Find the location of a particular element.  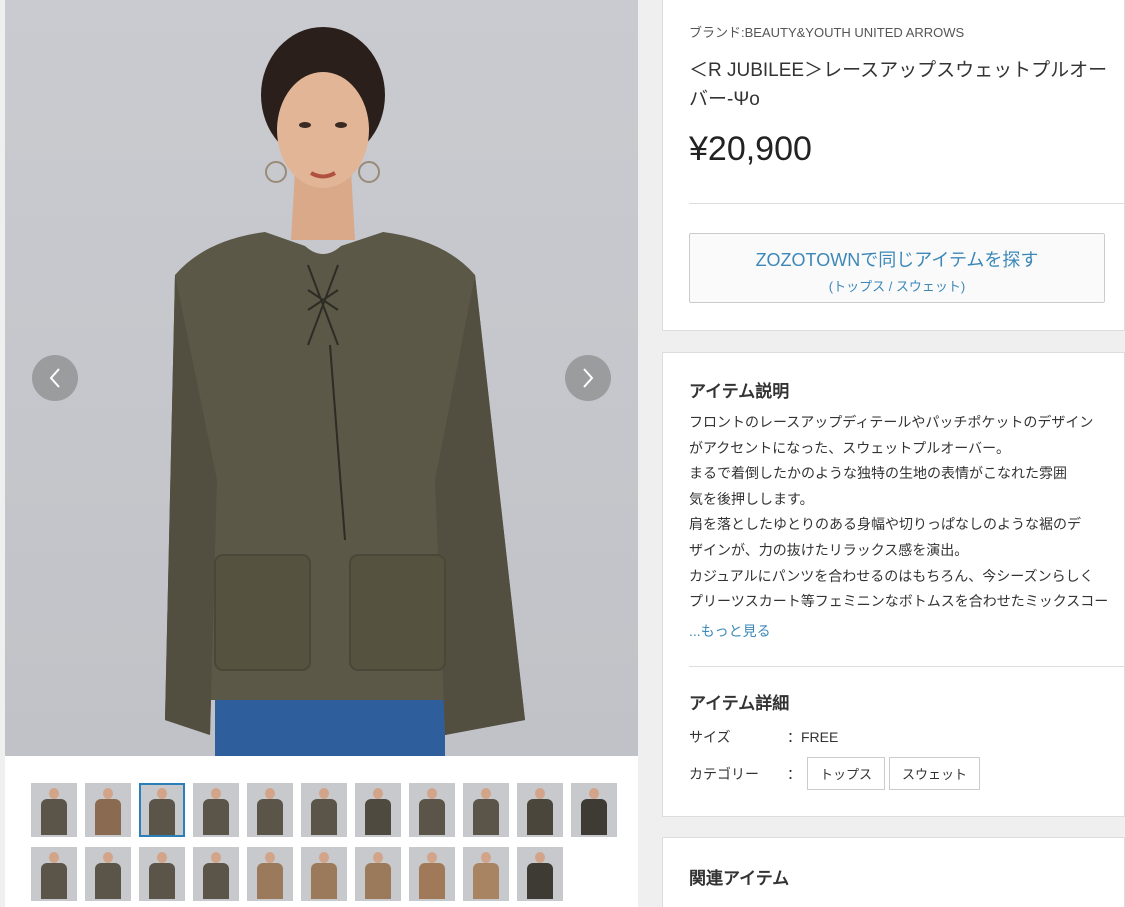

size-label: サイズ is located at coordinates (710, 737).